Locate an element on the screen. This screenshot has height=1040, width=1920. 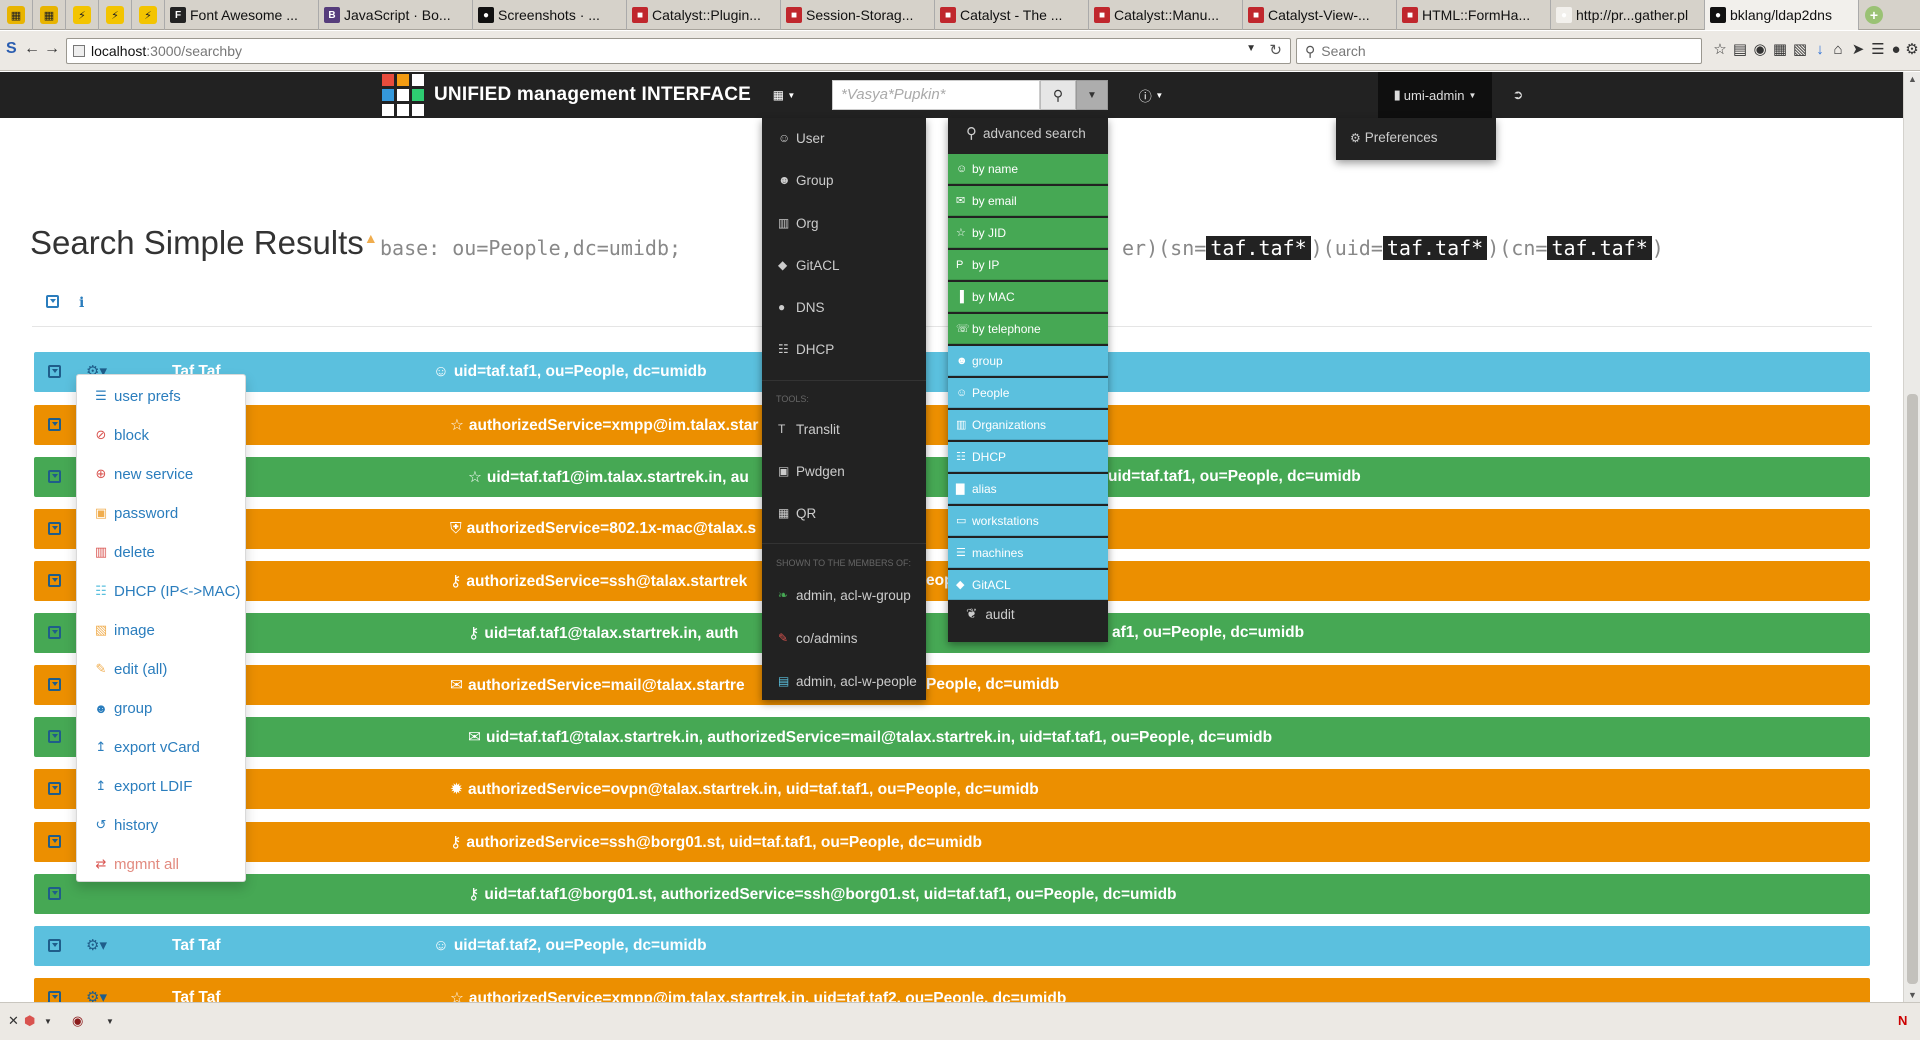
noscript-icon: N is located at coordinates (1902, 1020).